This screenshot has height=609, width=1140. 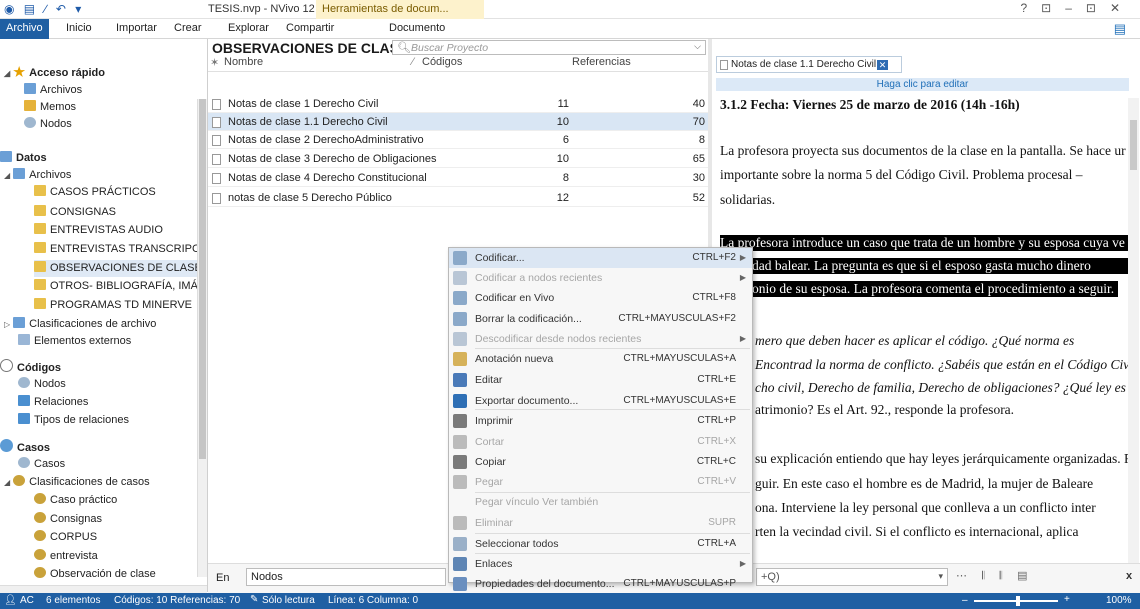 I want to click on case-class-entrevista: entrevista, so click(x=66, y=556).